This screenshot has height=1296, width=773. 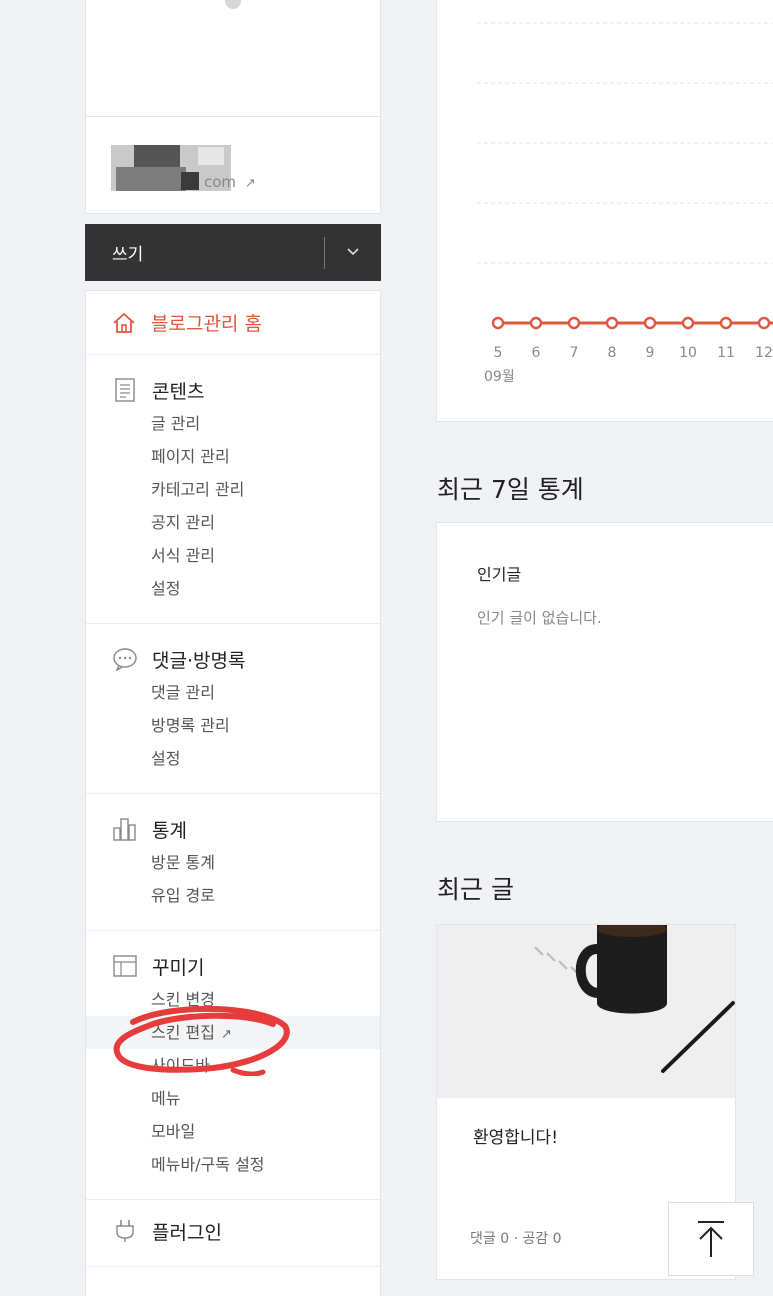 I want to click on sidebar-item-label: 스킨 편집, so click(x=183, y=1032).